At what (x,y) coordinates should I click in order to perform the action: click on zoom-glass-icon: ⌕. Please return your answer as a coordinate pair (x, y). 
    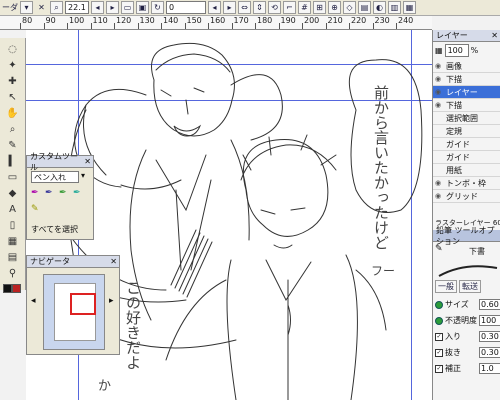
    Looking at the image, I should click on (56, 7).